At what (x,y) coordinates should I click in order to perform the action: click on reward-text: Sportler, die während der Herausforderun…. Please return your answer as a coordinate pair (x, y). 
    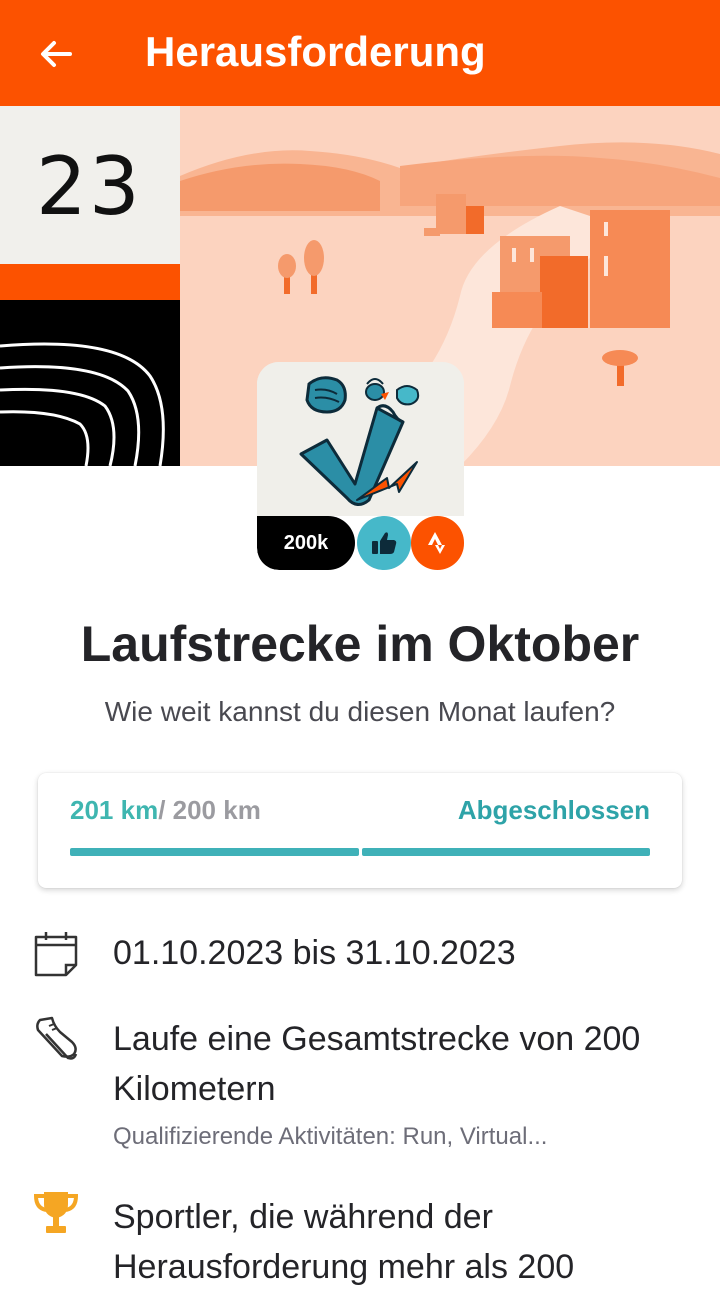
    Looking at the image, I should click on (344, 1242).